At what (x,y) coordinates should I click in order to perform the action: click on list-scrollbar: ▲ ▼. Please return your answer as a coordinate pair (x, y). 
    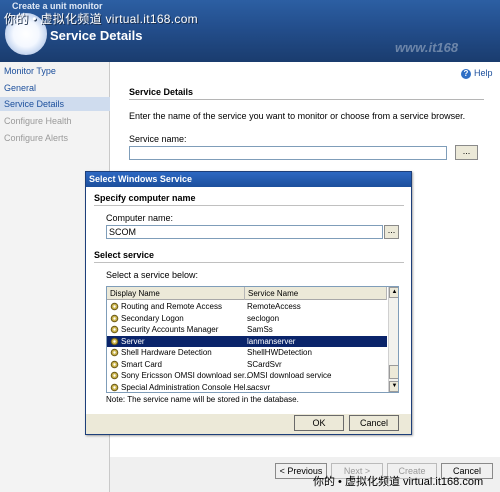
    Looking at the image, I should click on (393, 339).